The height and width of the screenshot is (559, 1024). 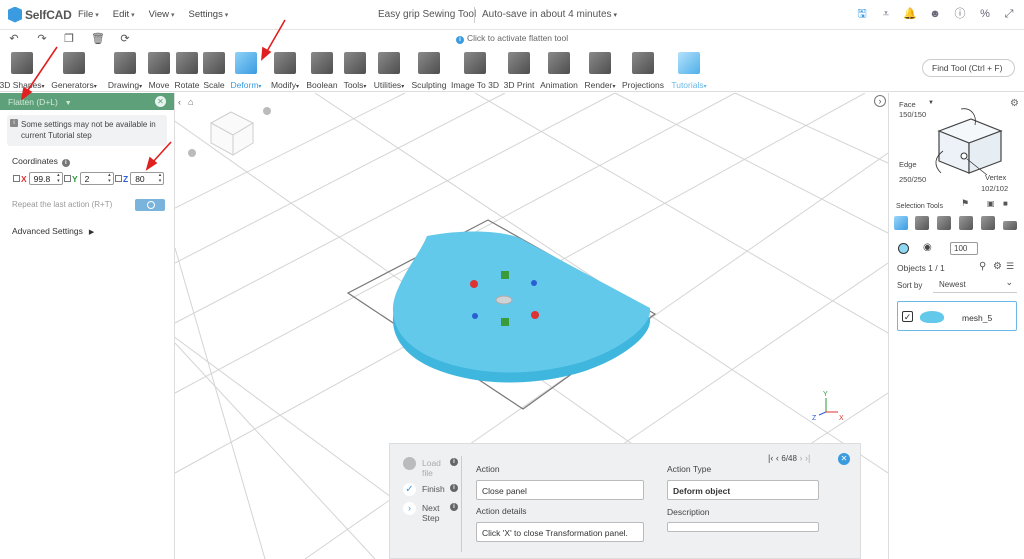 I want to click on select-plane-icon, so click(x=1010, y=225).